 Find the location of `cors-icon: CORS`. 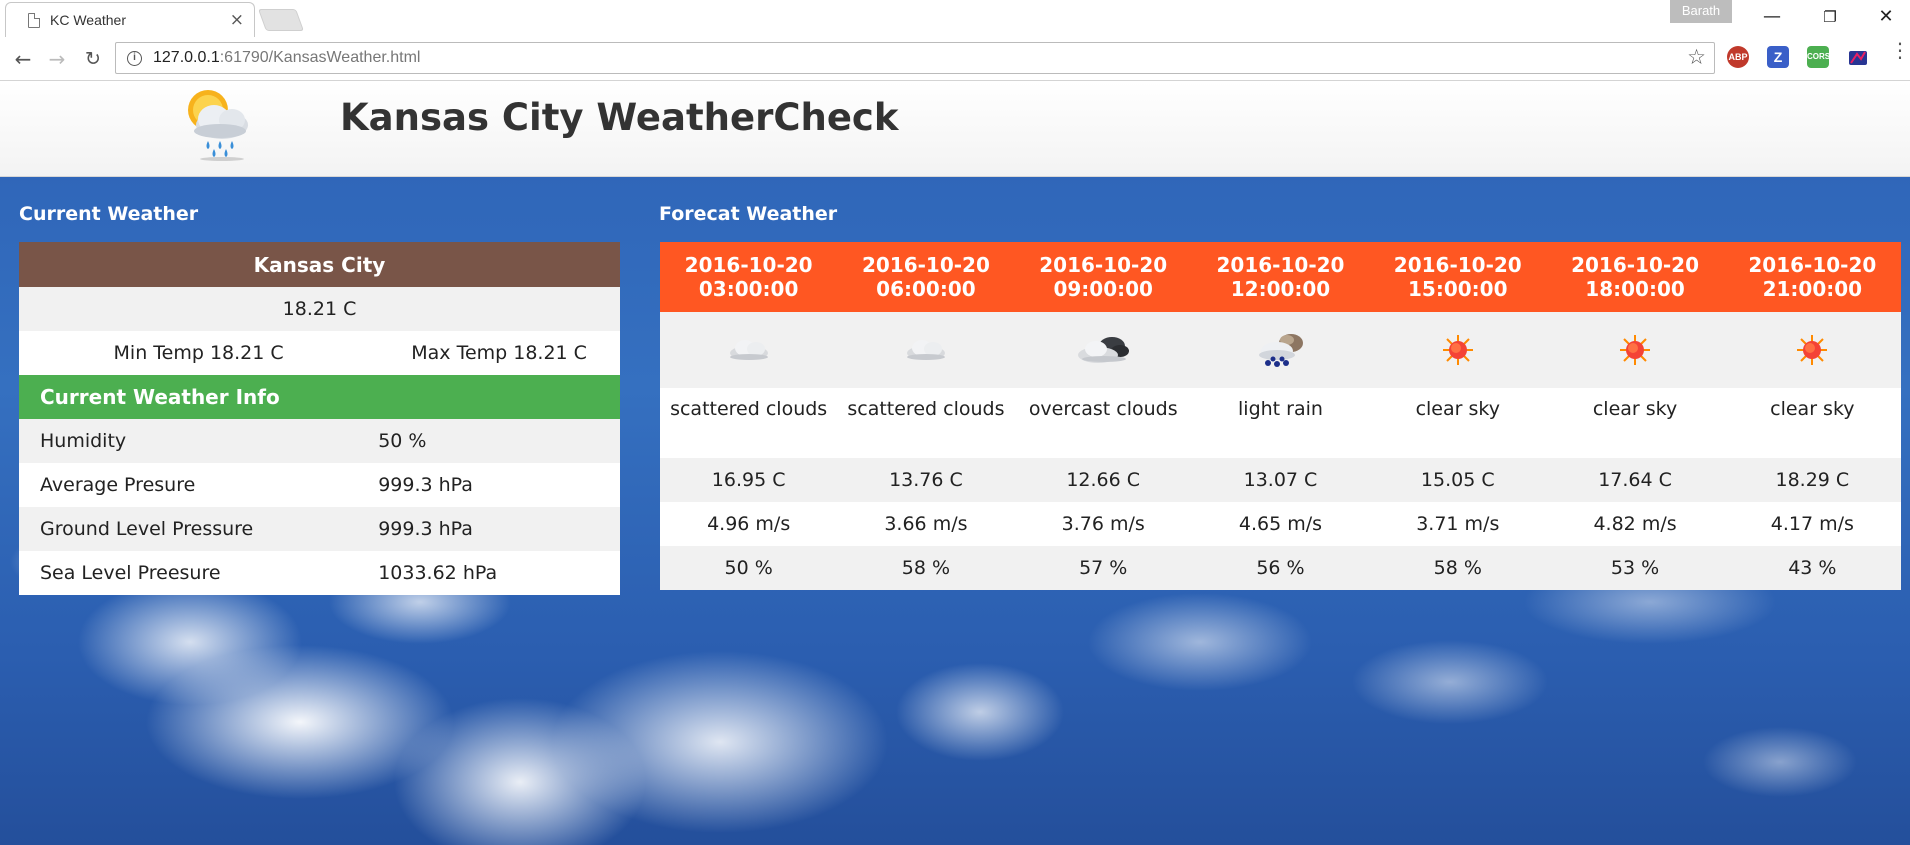

cors-icon: CORS is located at coordinates (1818, 57).